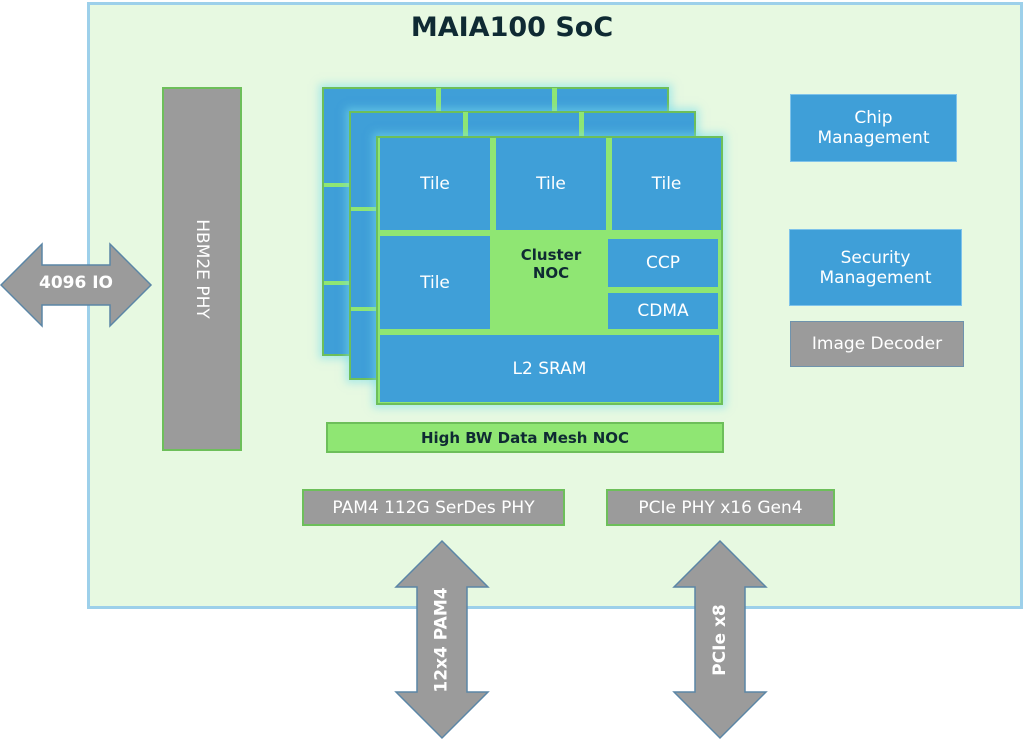  I want to click on security-management-line2: Management, so click(875, 277).